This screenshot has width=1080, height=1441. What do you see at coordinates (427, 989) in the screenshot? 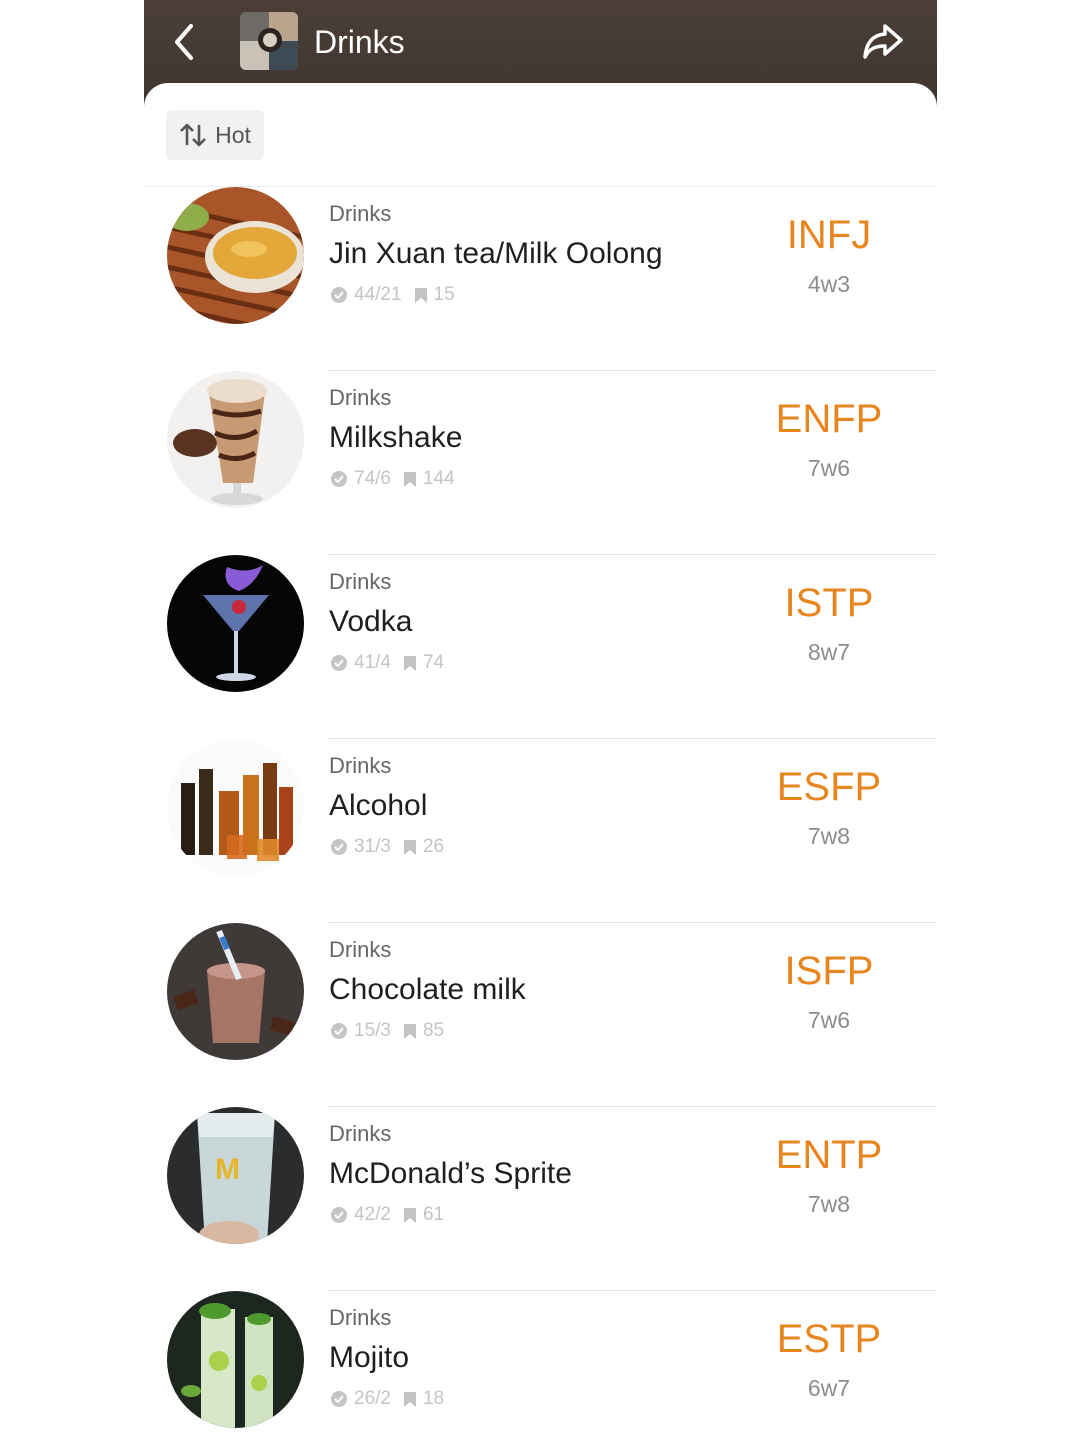
I see `item-name: Chocolate milk` at bounding box center [427, 989].